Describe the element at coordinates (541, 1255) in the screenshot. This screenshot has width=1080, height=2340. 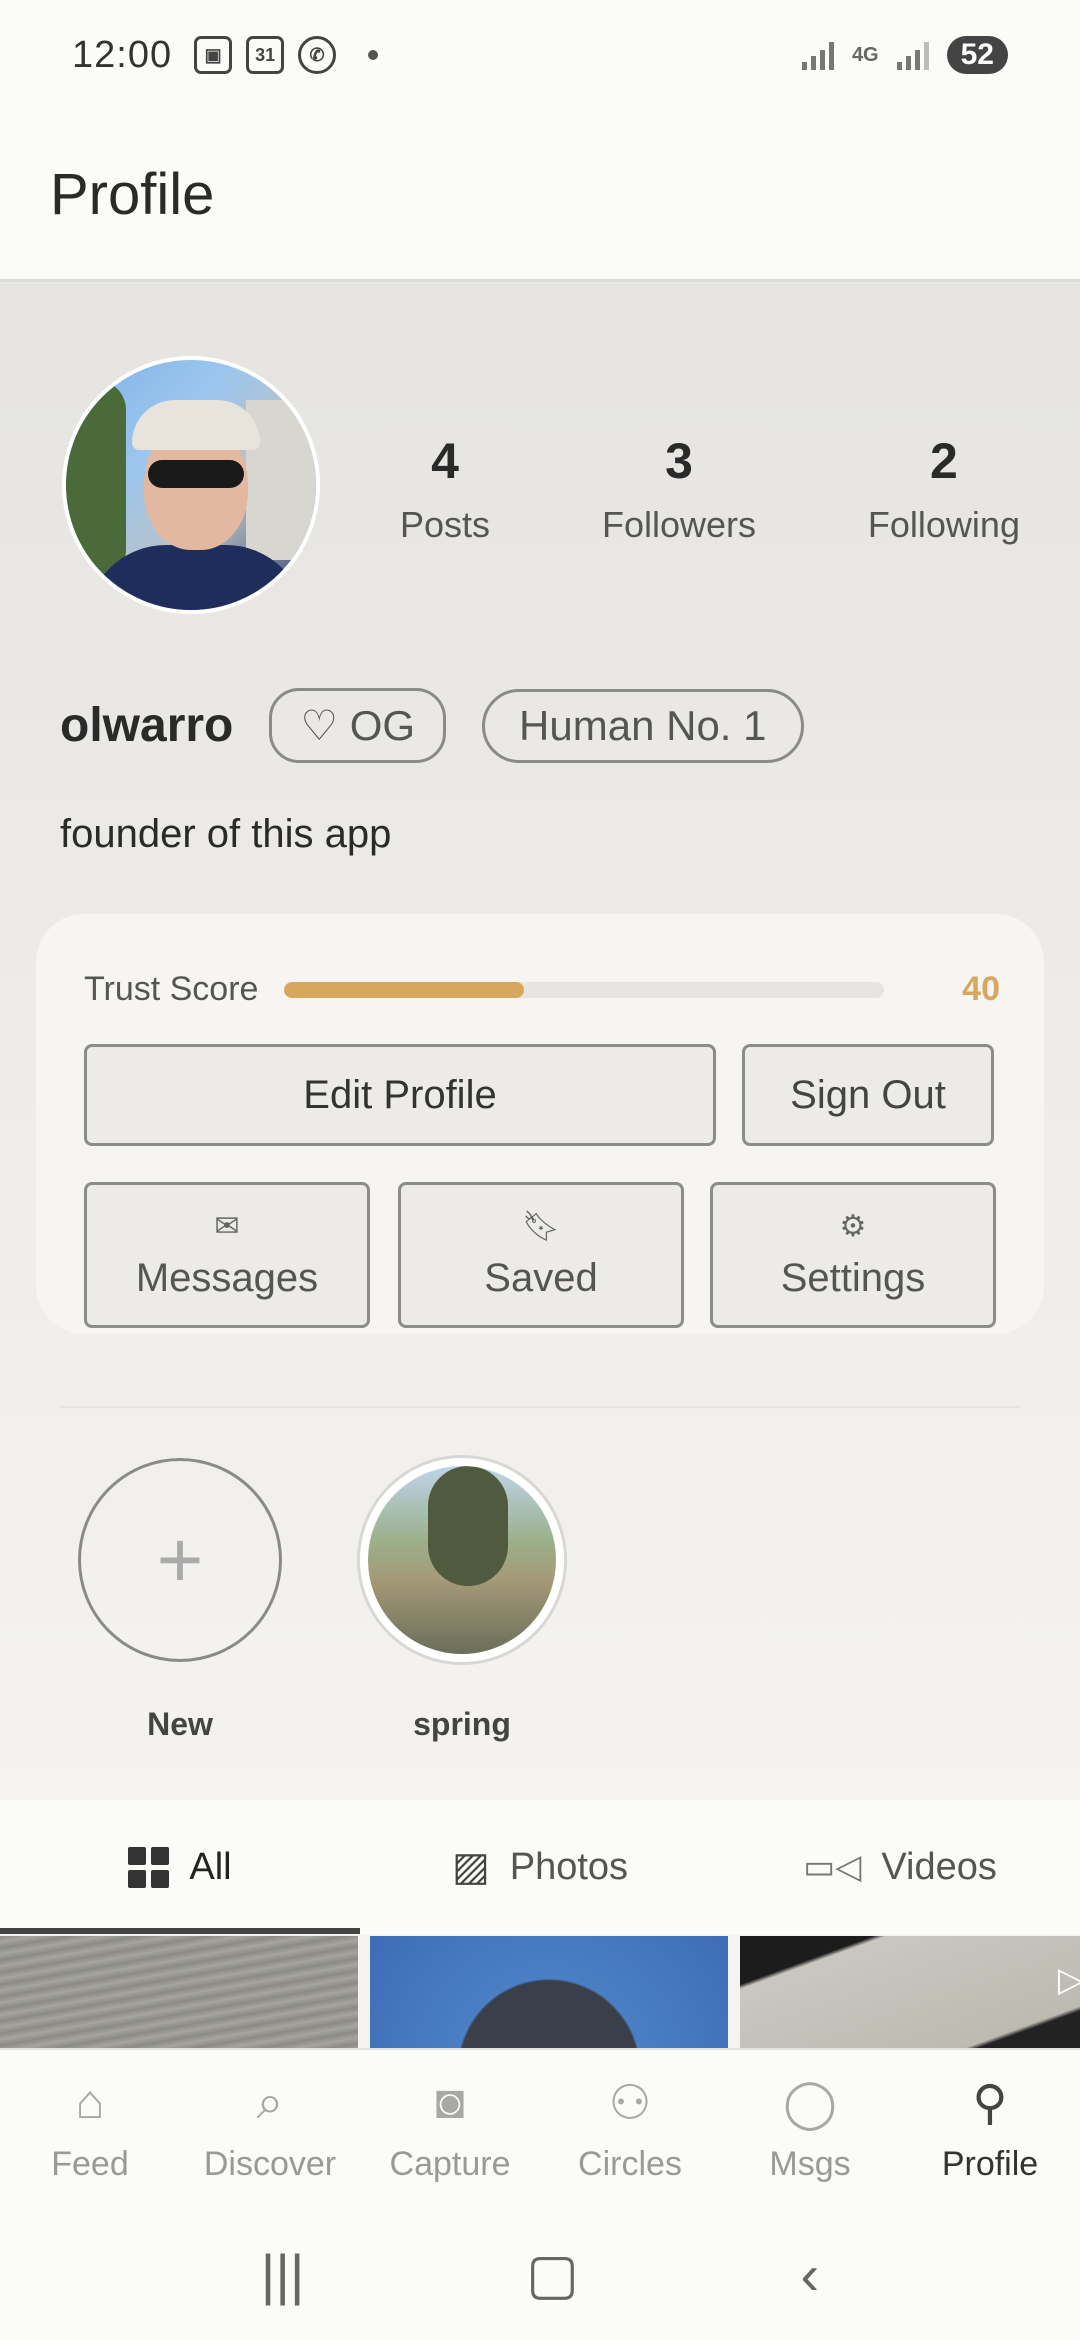
I see `saved-button: 🔖︎ Saved` at that location.